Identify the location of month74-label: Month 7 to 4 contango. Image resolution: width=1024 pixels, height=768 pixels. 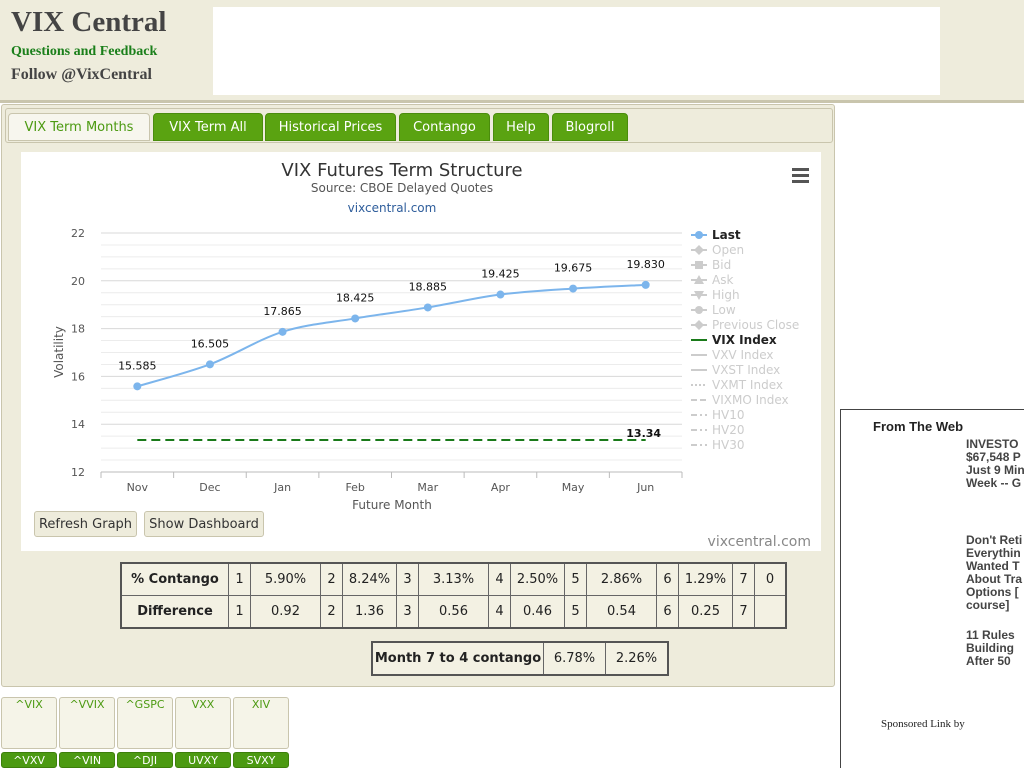
(457, 658).